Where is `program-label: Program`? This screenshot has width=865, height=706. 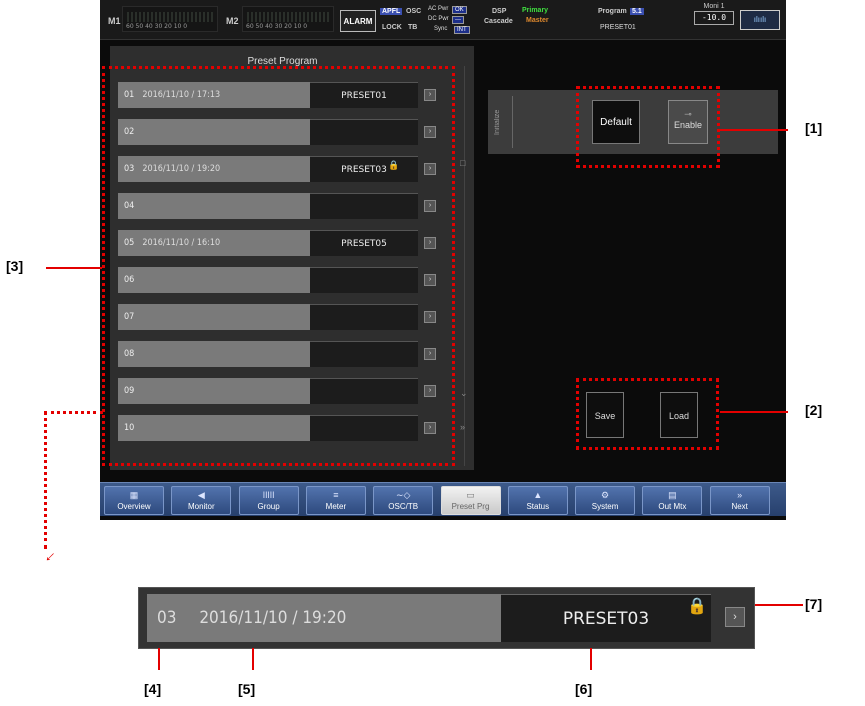 program-label: Program is located at coordinates (612, 11).